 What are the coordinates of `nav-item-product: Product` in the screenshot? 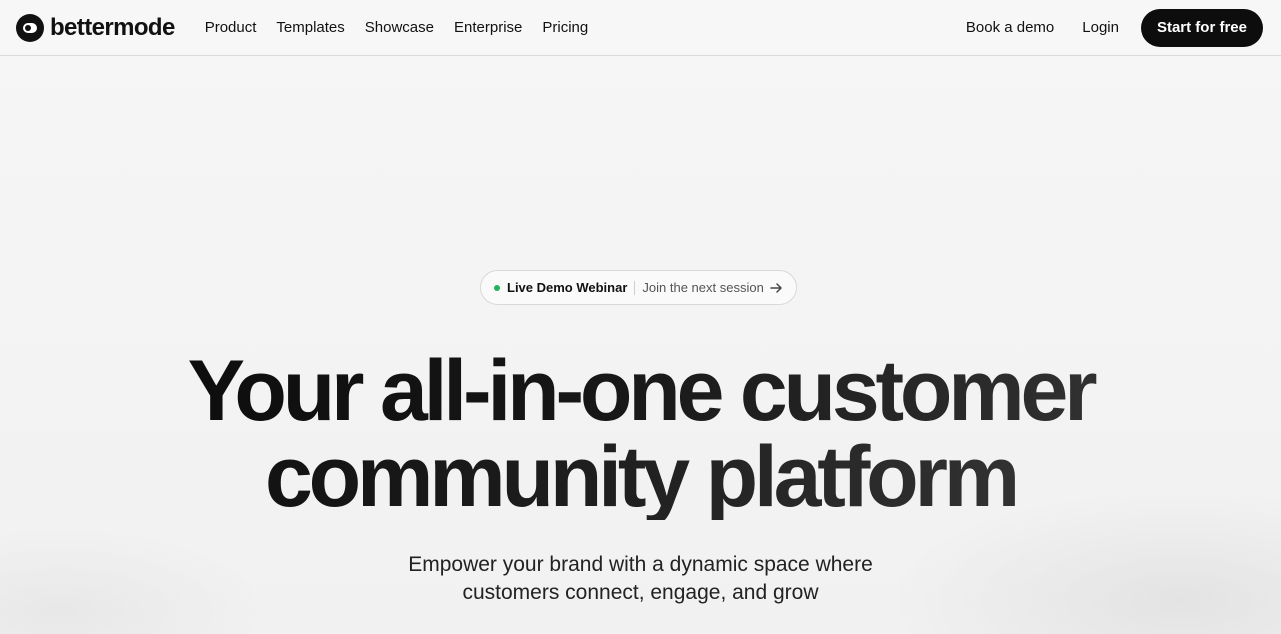 It's located at (231, 27).